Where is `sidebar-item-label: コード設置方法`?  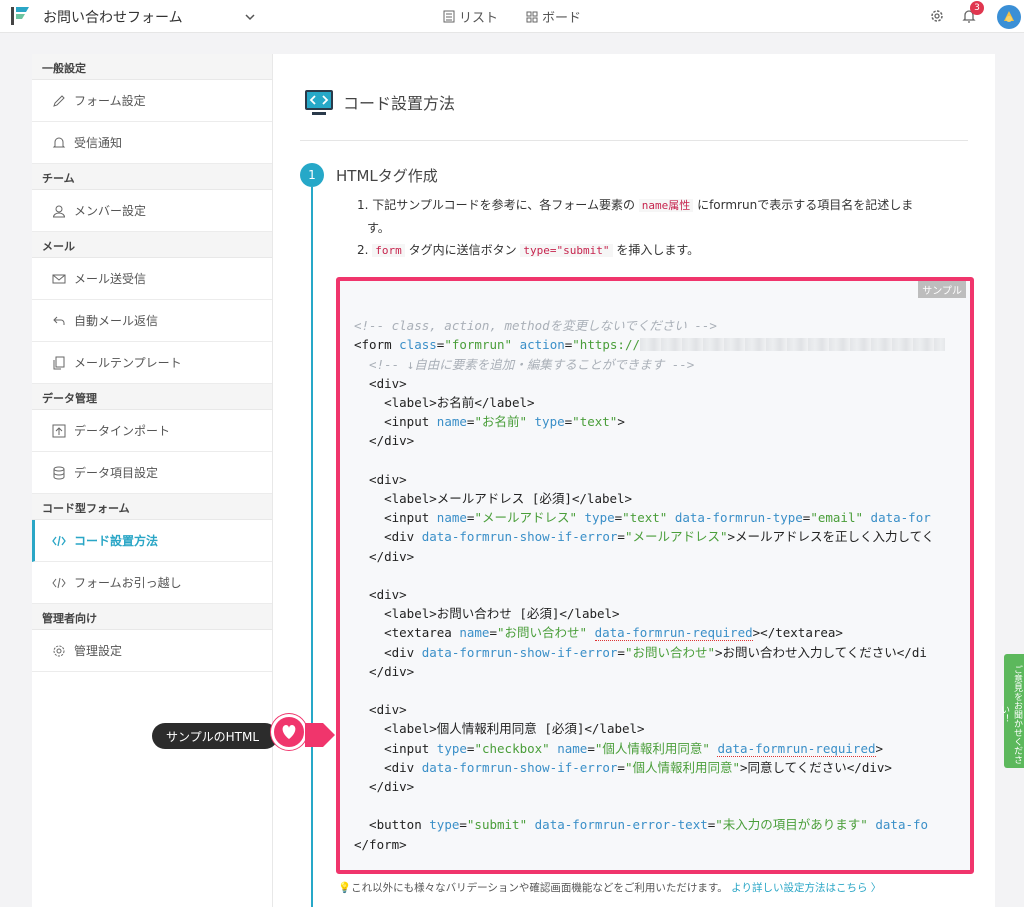
sidebar-item-label: コード設置方法 is located at coordinates (116, 541).